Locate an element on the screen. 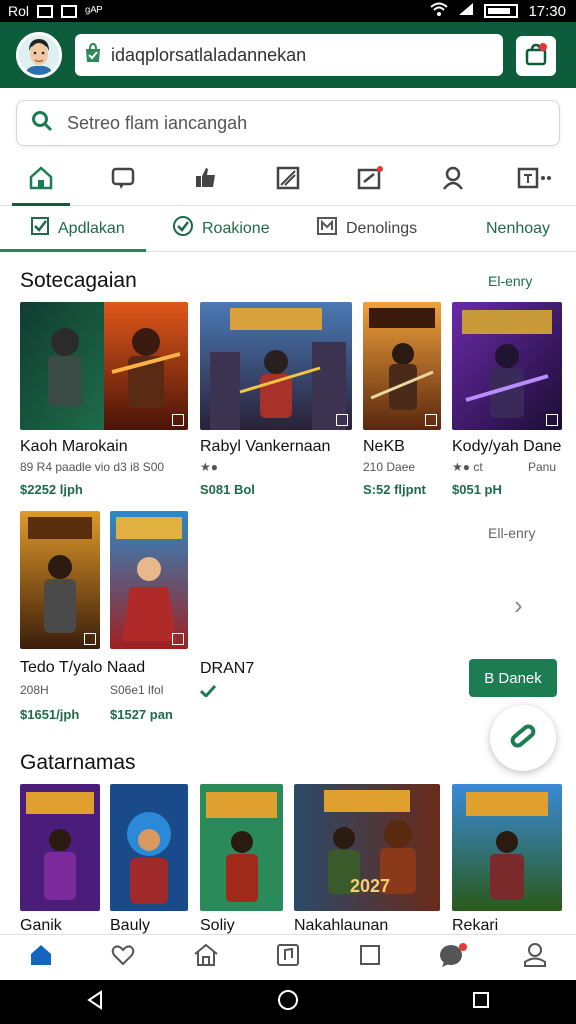  game-meta-2: S06e1 lfol is located at coordinates (137, 690).